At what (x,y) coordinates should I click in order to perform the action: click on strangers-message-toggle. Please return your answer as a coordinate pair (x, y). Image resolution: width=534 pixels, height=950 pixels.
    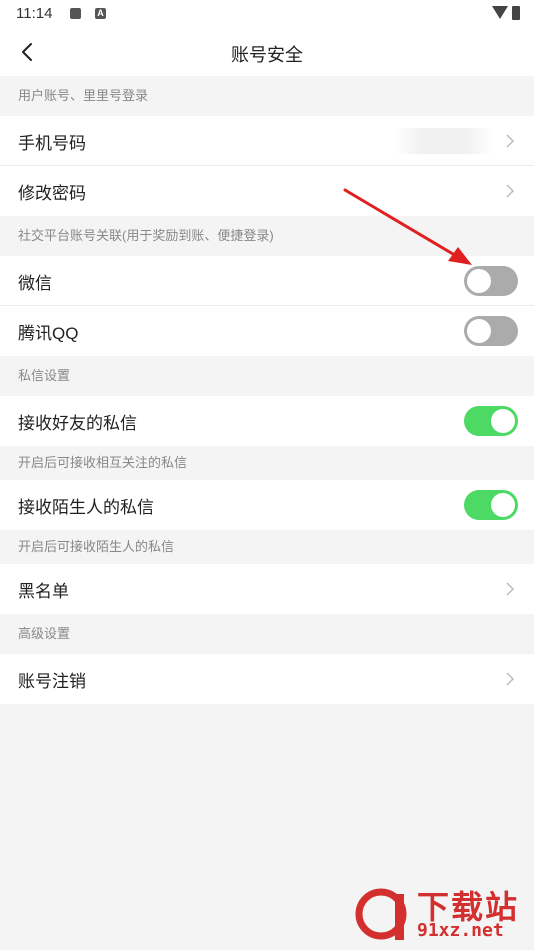
    Looking at the image, I should click on (491, 505).